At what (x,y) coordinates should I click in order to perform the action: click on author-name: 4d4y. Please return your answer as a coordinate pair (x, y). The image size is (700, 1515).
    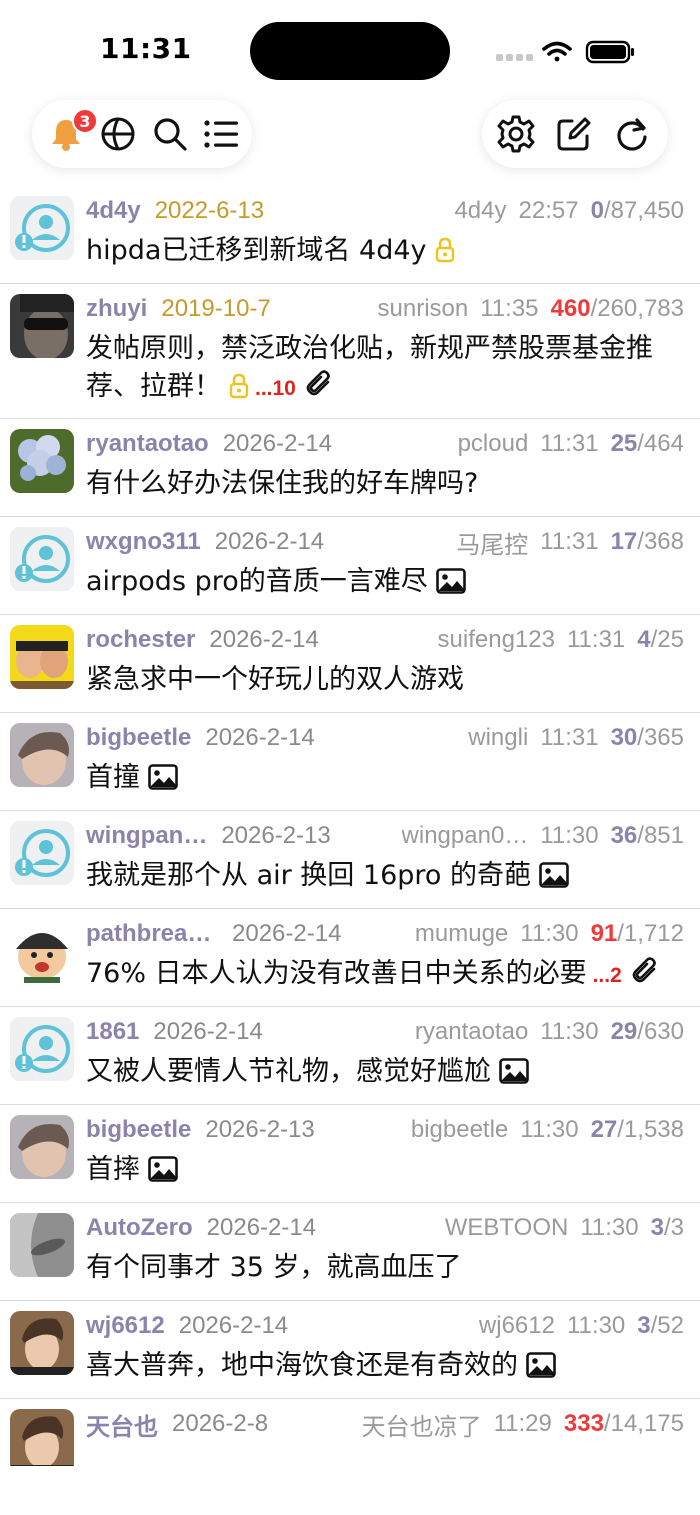
    Looking at the image, I should click on (113, 211).